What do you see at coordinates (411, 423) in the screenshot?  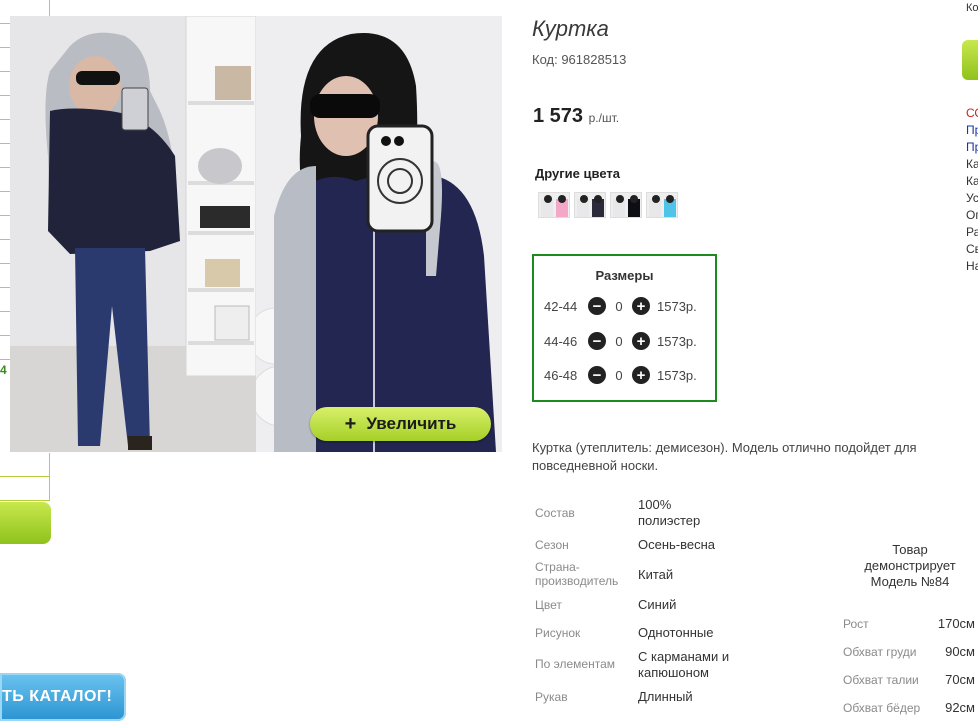 I see `zoom-label: Увеличить` at bounding box center [411, 423].